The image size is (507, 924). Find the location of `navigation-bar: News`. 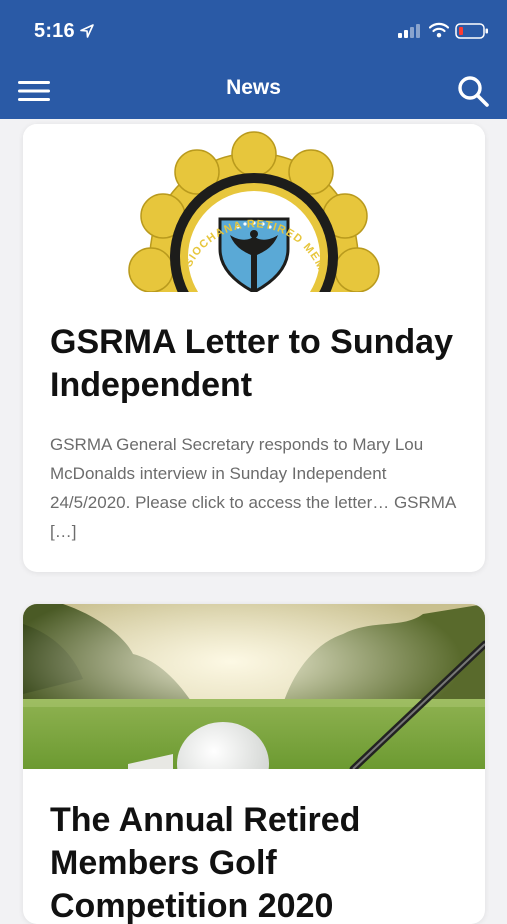

navigation-bar: News is located at coordinates (253, 90).